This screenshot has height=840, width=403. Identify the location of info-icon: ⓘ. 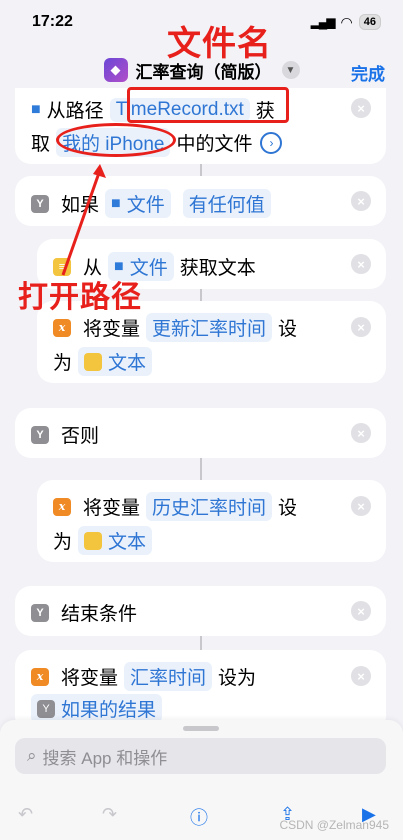
(199, 817).